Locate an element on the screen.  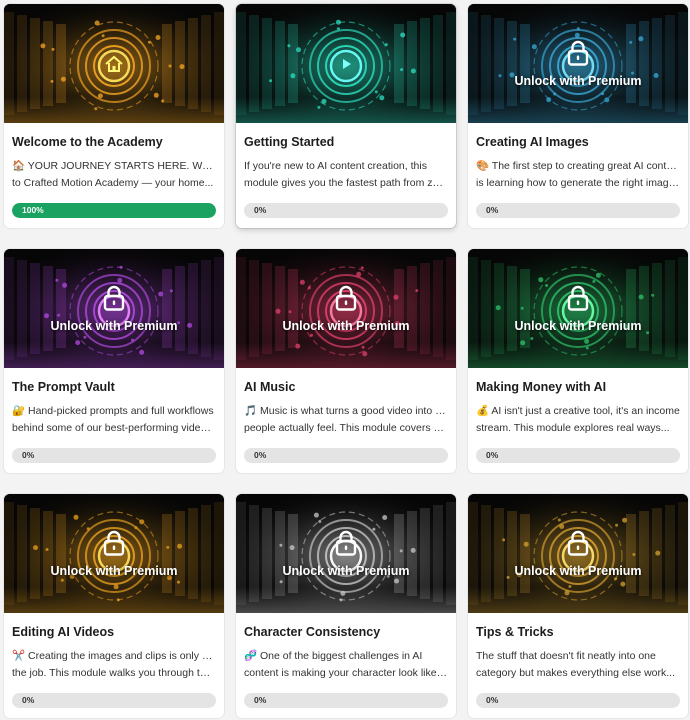
course-title: Tips & Tricks is located at coordinates (515, 632).